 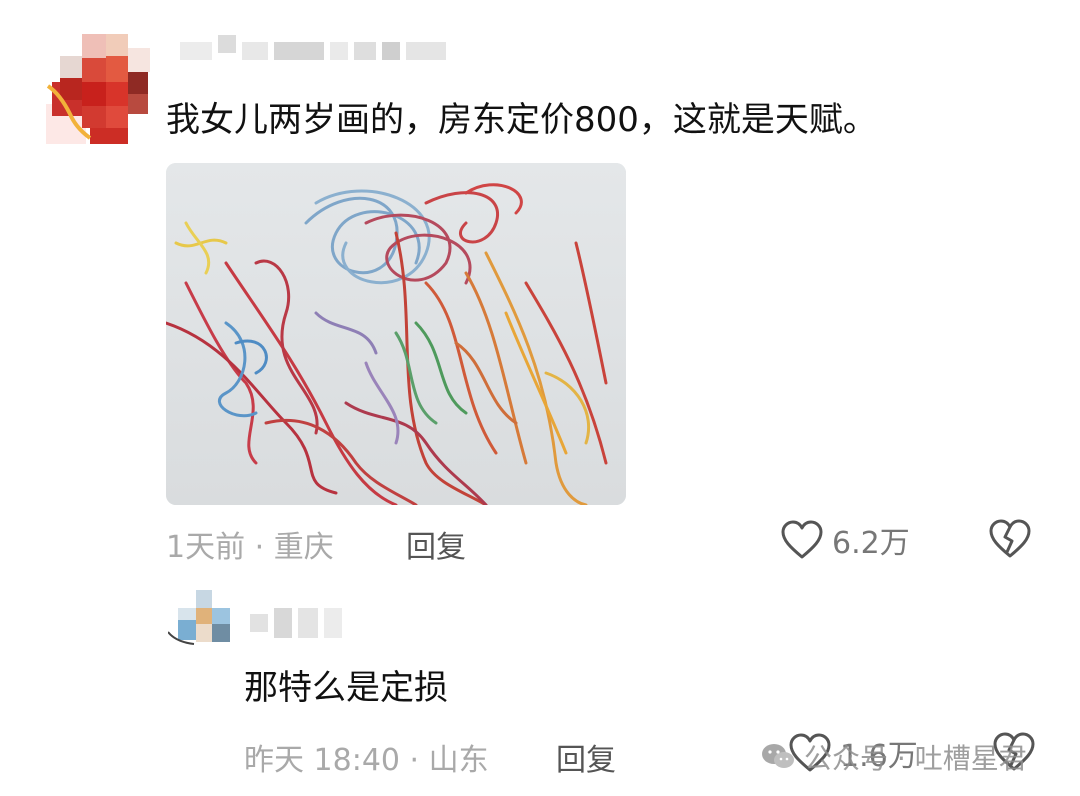 I want to click on reply-reply-button: 回复, so click(x=586, y=757).